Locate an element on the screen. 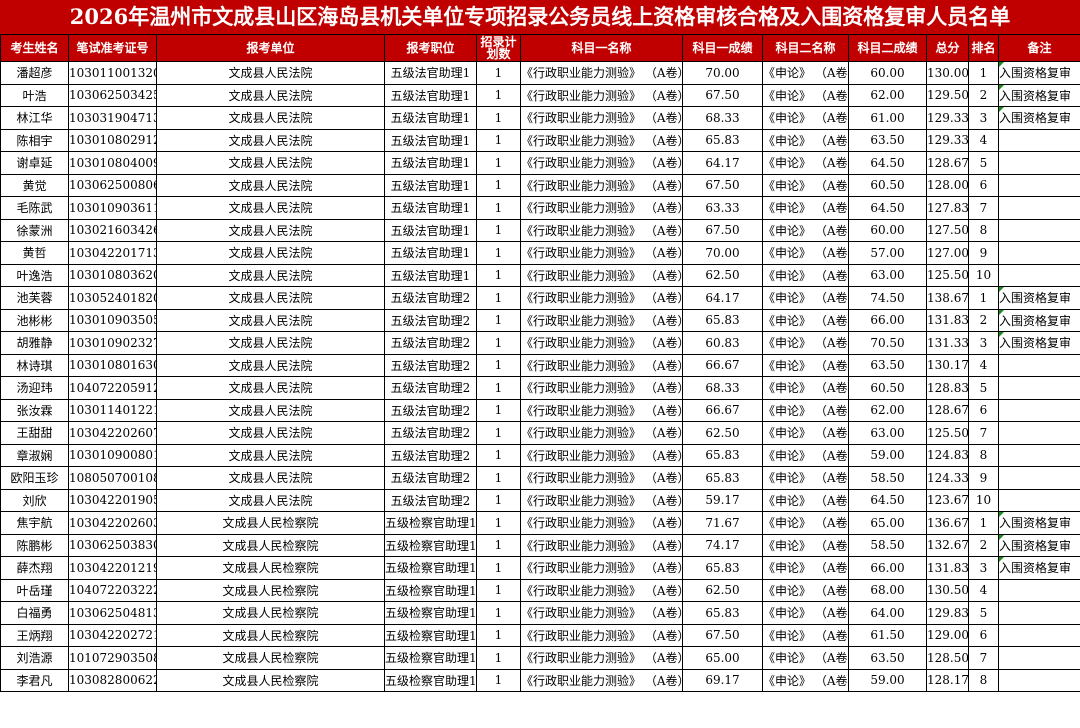 The height and width of the screenshot is (728, 1080). cell-subject2-score: 59.00 is located at coordinates (887, 455).